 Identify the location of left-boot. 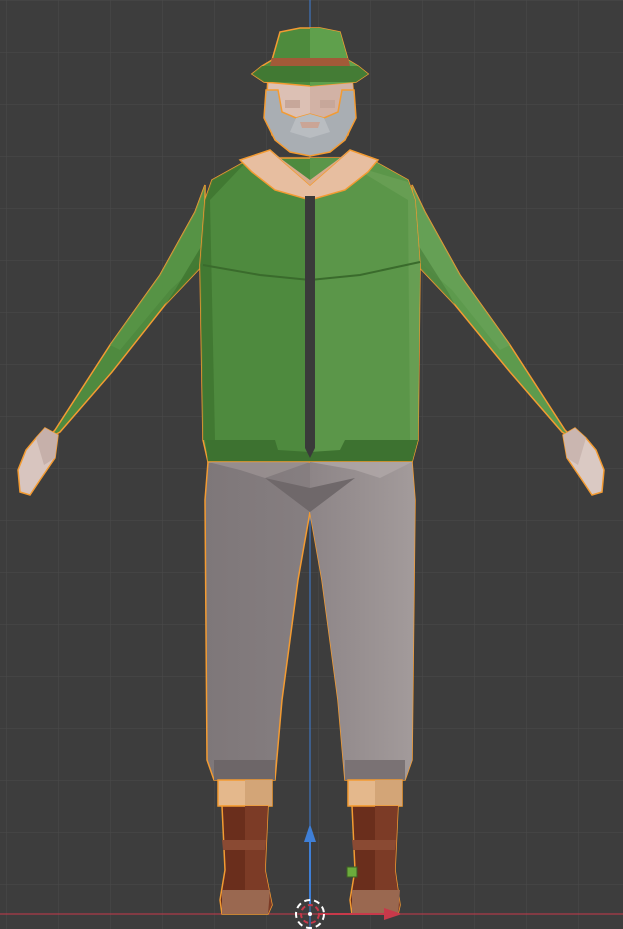
(246, 860).